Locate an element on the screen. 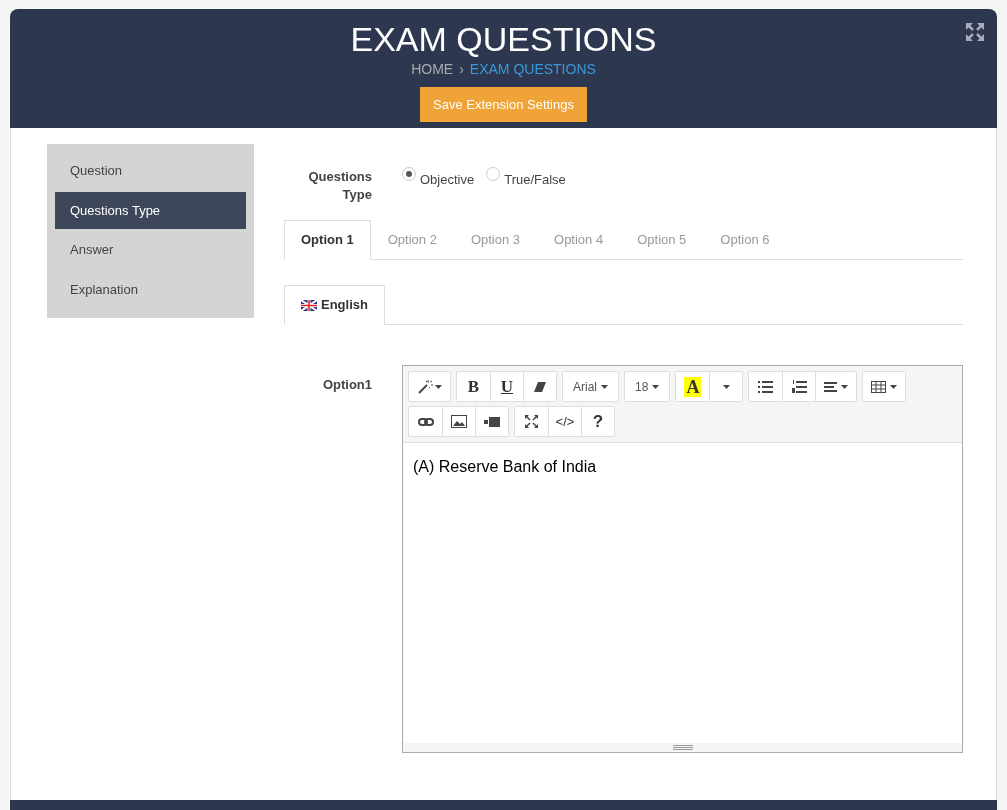  image-button is located at coordinates (458, 421).